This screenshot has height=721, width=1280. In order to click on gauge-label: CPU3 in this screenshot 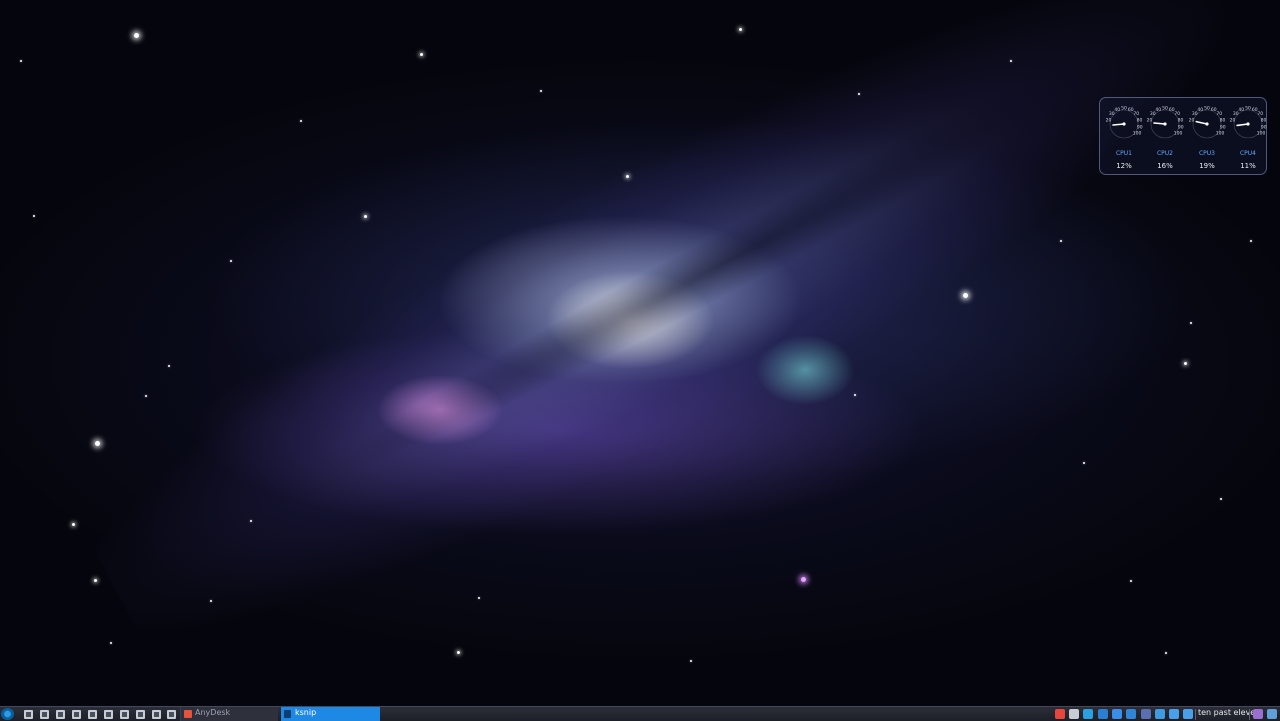, I will do `click(1207, 153)`.